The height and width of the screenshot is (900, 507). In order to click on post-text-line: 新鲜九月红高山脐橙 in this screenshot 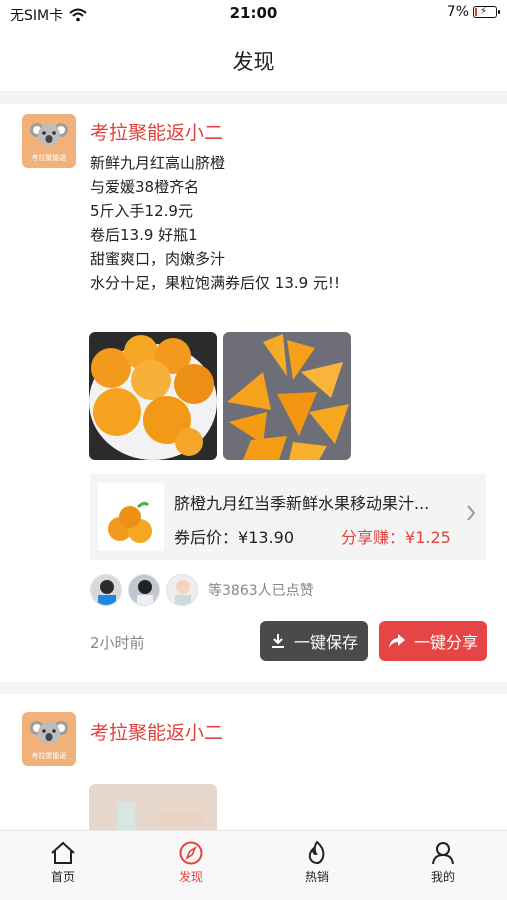, I will do `click(158, 163)`.